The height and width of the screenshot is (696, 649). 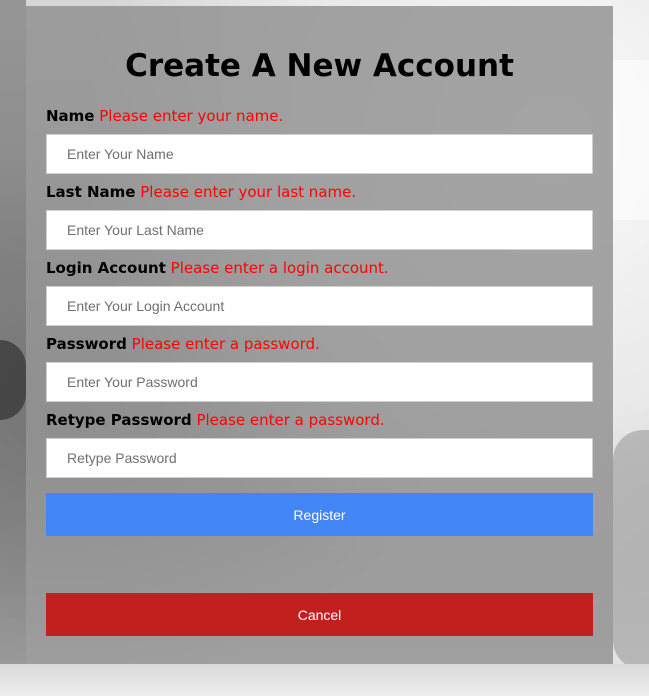 I want to click on name-field-group: Name Please enter your name., so click(x=319, y=140).